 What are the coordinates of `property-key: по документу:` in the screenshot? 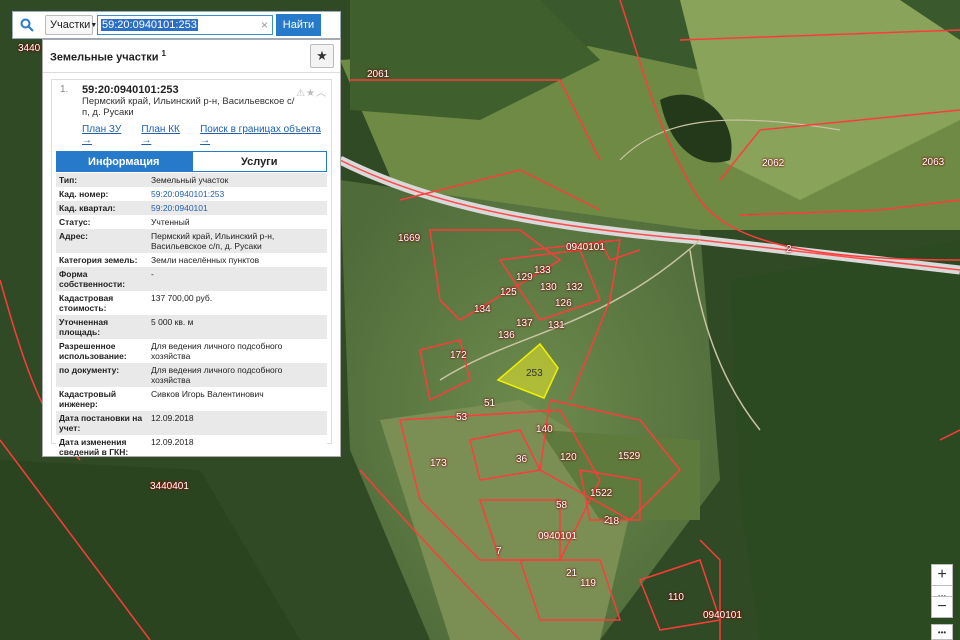 It's located at (102, 375).